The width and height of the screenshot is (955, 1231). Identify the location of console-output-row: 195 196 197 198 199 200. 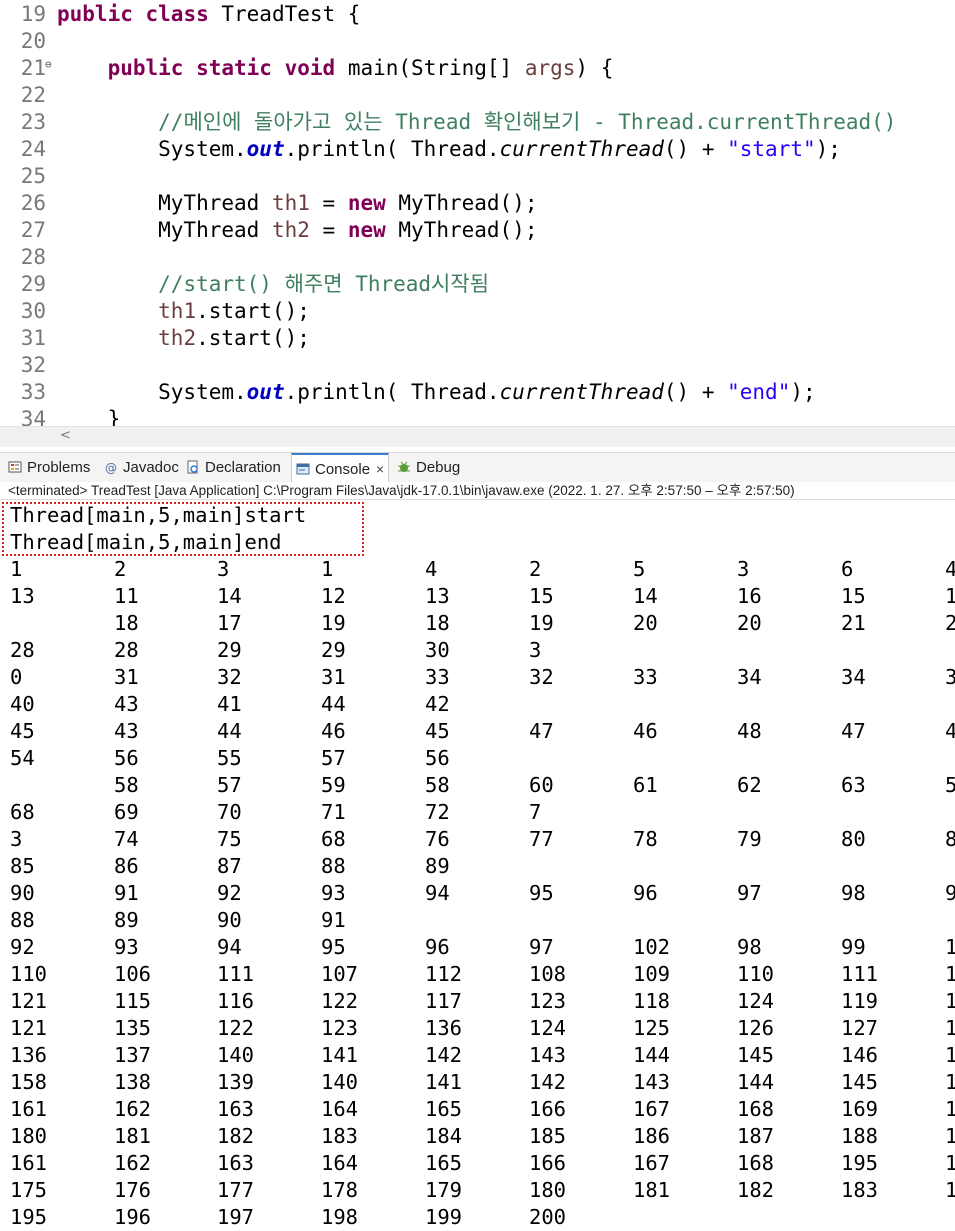
(477, 1217).